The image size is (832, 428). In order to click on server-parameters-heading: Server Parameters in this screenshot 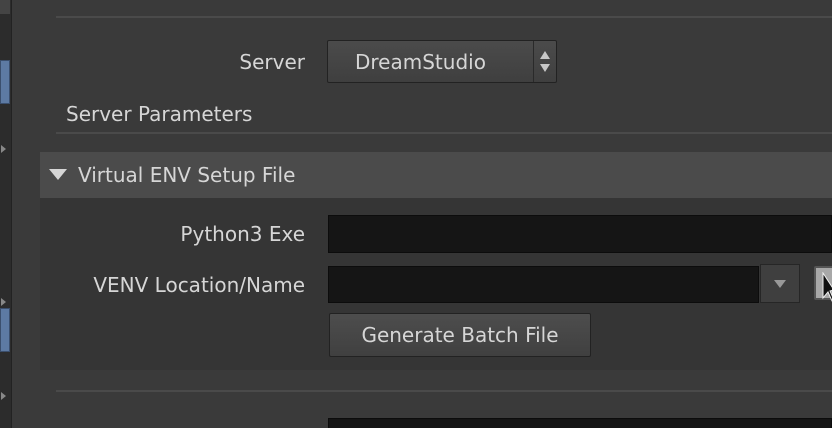, I will do `click(159, 114)`.